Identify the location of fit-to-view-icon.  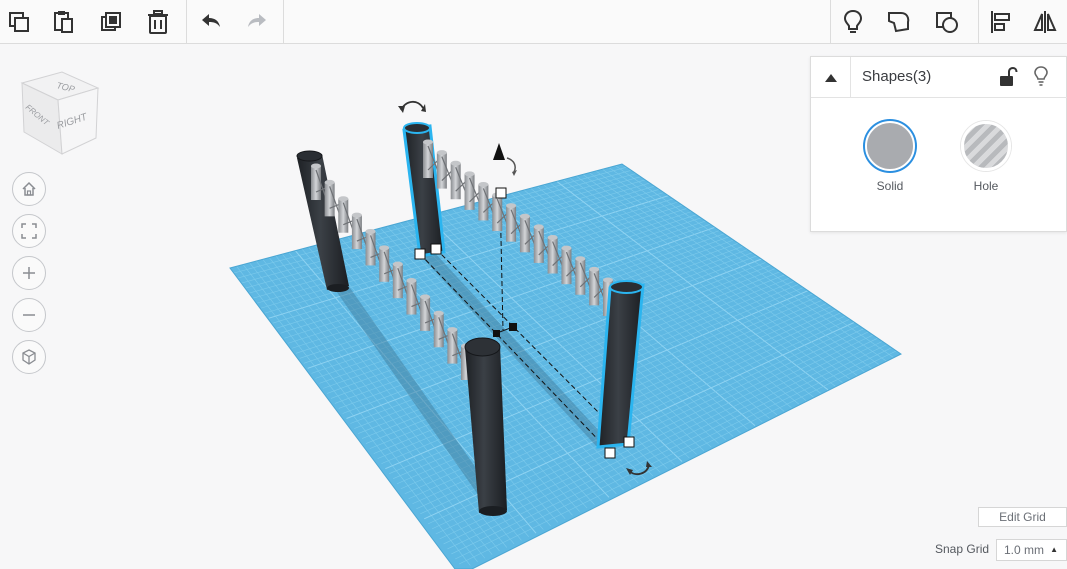
(29, 231).